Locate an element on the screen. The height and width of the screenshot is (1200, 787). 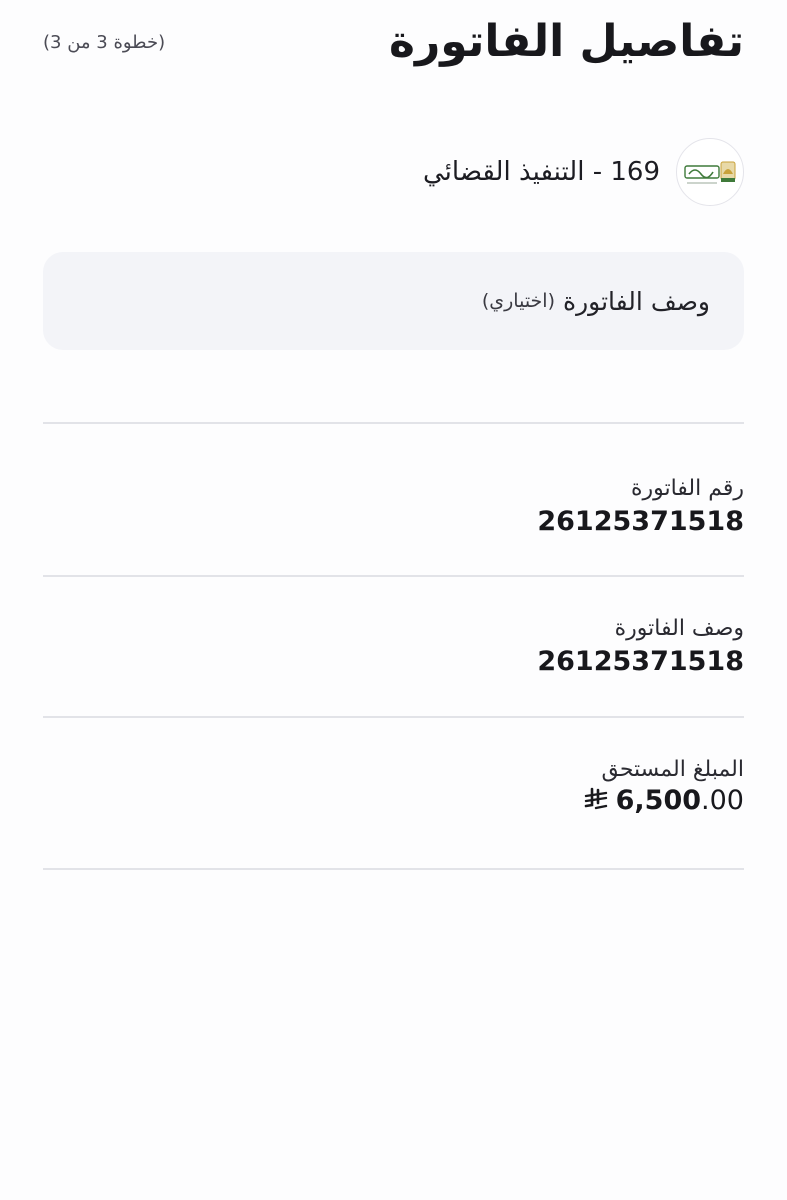
step-indicator: (خطوة 3 من 3) is located at coordinates (104, 42).